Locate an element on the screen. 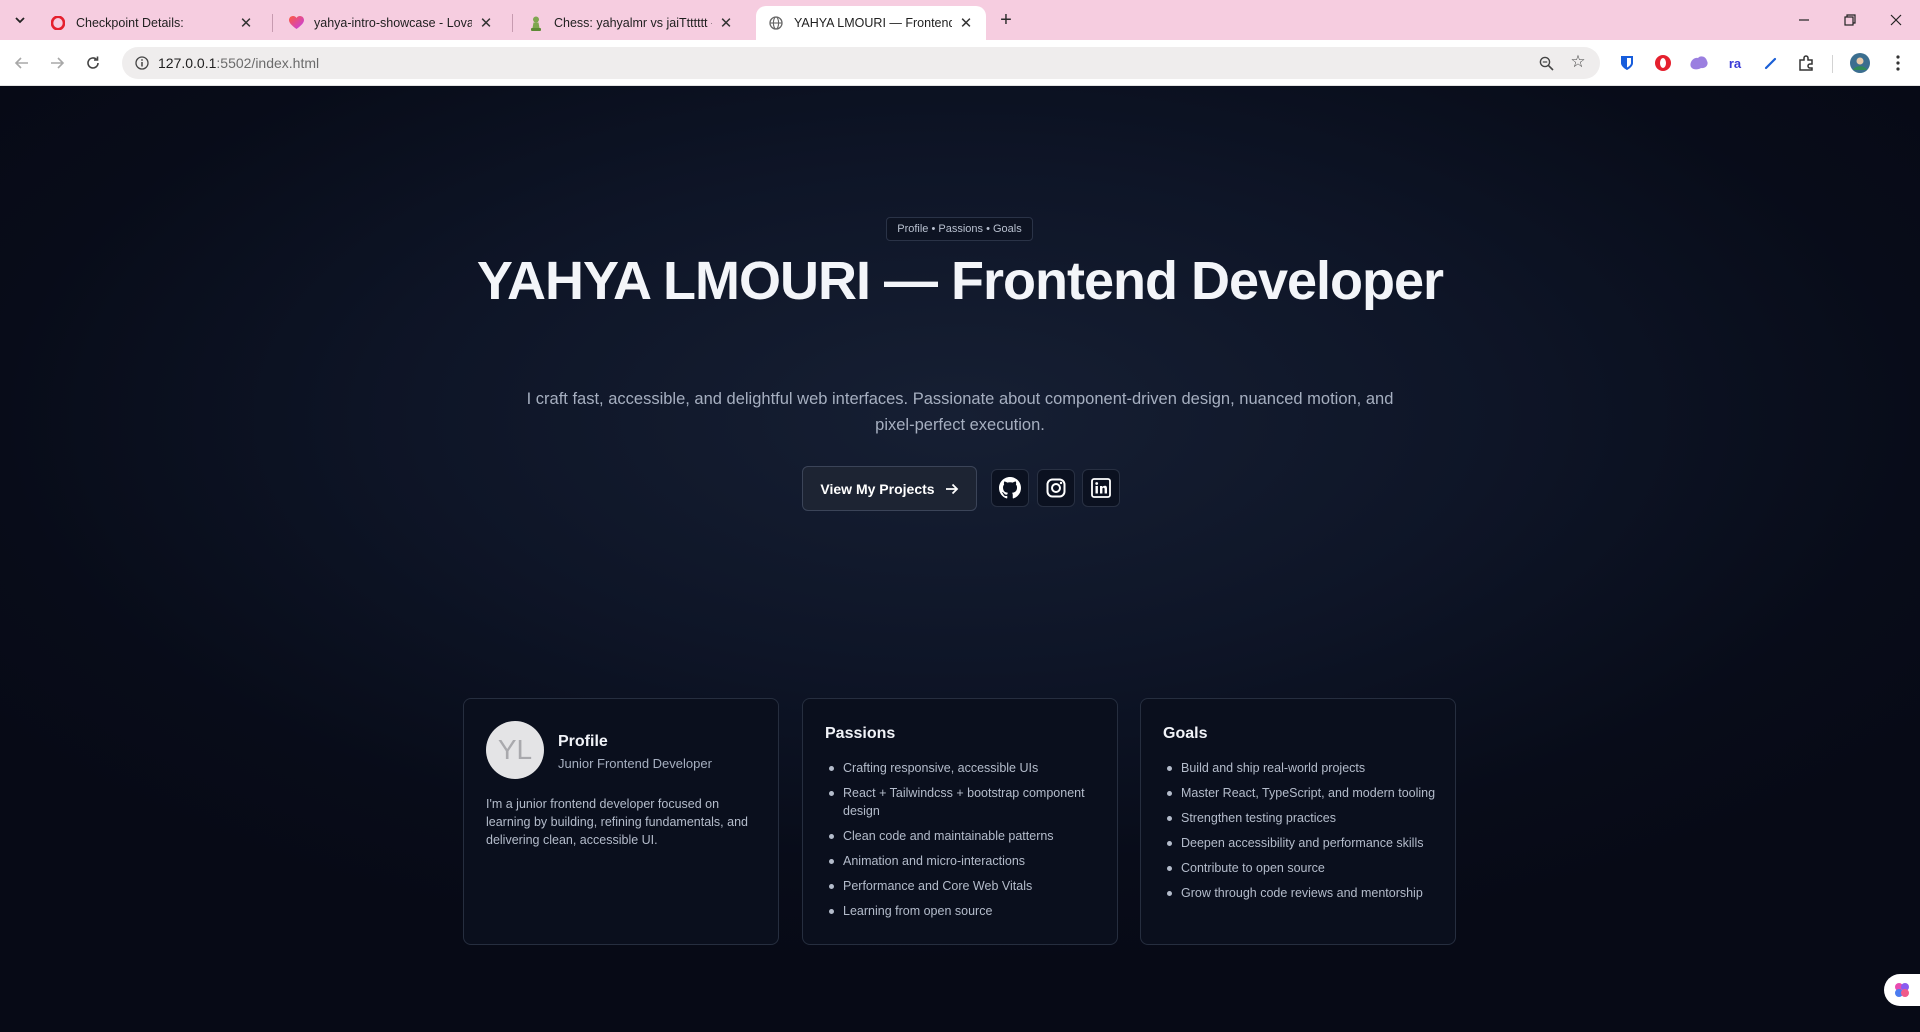  tab-title: Chess: yahyalmr vs jaiTtttttt - 14 is located at coordinates (633, 23).